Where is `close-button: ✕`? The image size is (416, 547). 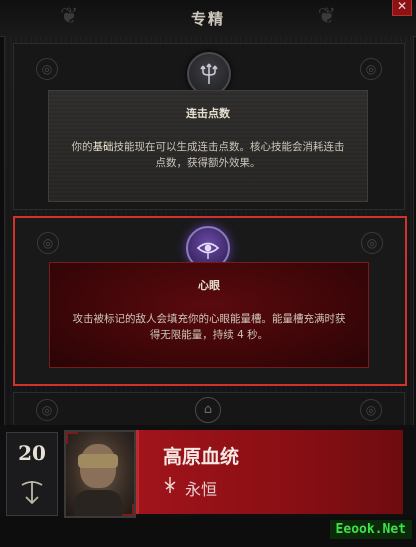
close-button: ✕ is located at coordinates (402, 8).